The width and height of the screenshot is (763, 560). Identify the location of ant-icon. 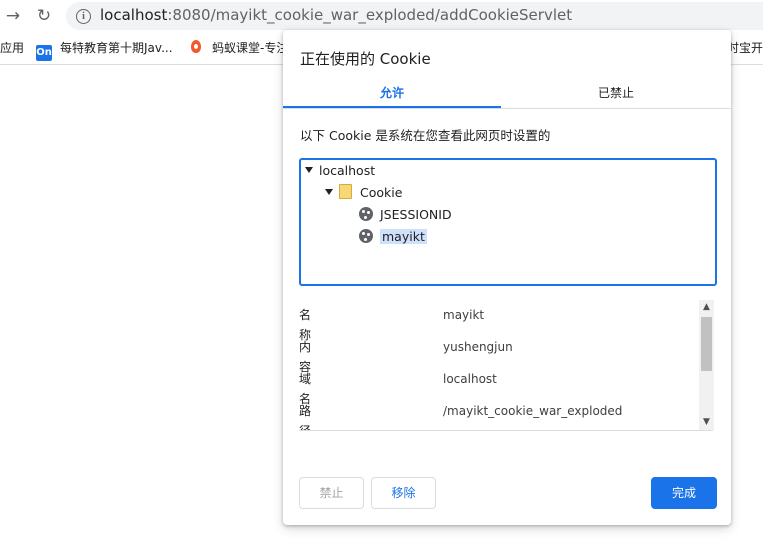
(196, 47).